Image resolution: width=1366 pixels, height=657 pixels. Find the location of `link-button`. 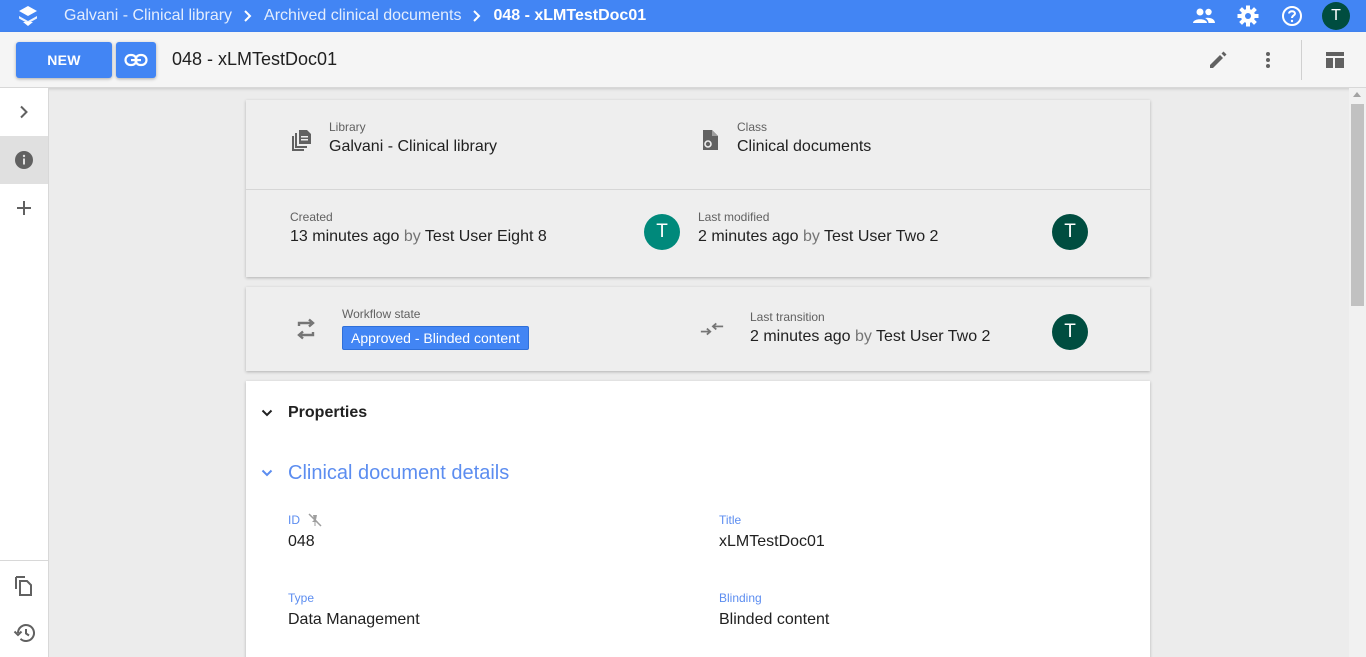

link-button is located at coordinates (136, 59).